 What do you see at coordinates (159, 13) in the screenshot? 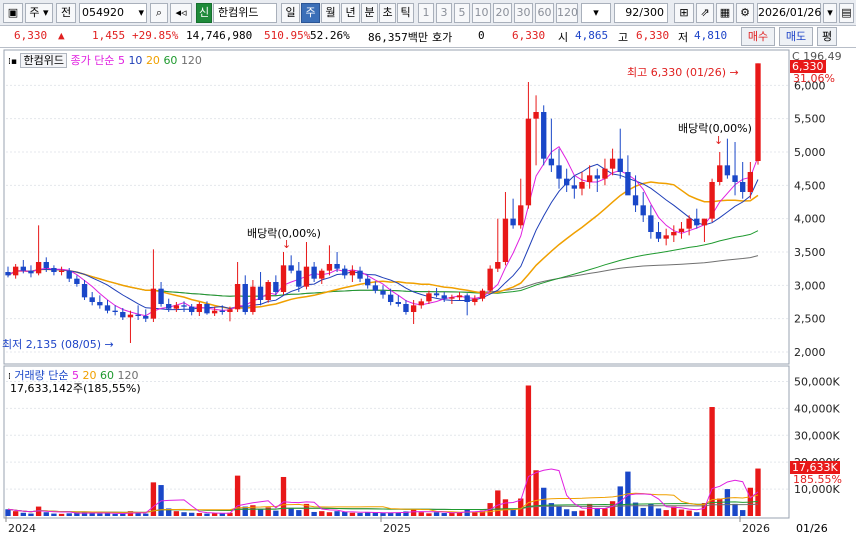
I see `search-icon: ⌕` at bounding box center [159, 13].